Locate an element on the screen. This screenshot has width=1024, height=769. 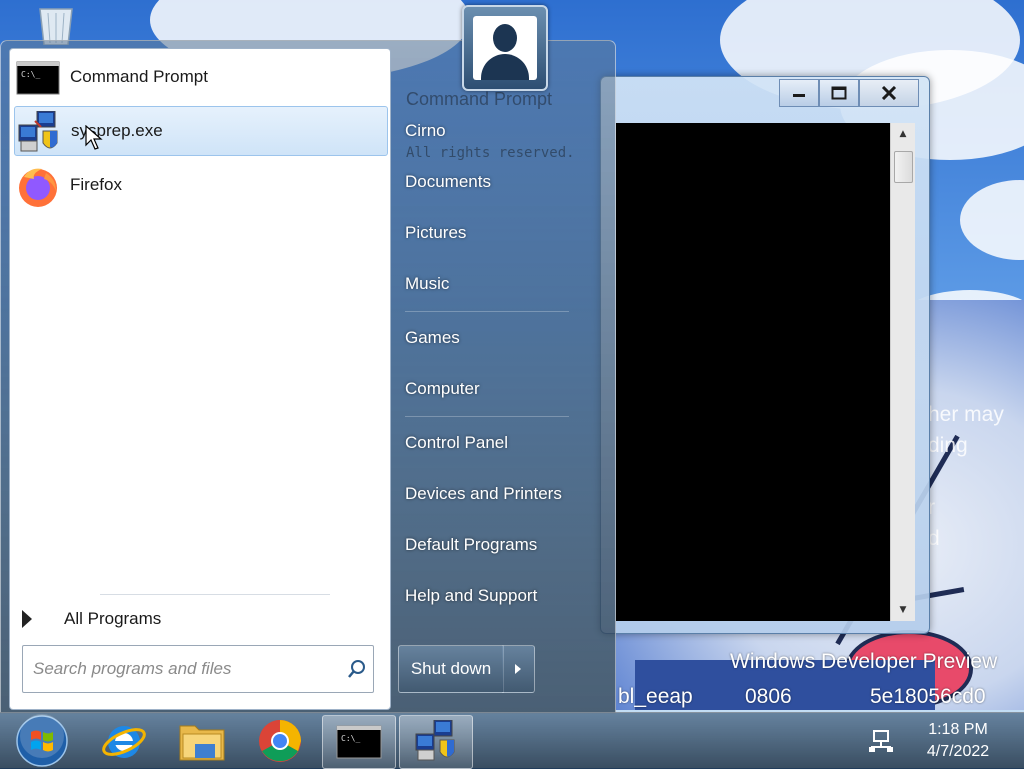
ghost-window-title: Command Prompt is located at coordinates (479, 99).